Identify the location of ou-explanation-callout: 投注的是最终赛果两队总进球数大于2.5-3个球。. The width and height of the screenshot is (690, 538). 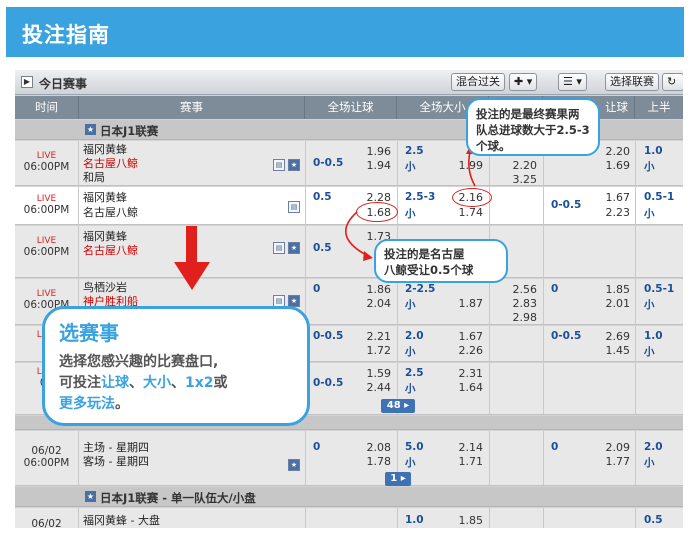
(533, 127).